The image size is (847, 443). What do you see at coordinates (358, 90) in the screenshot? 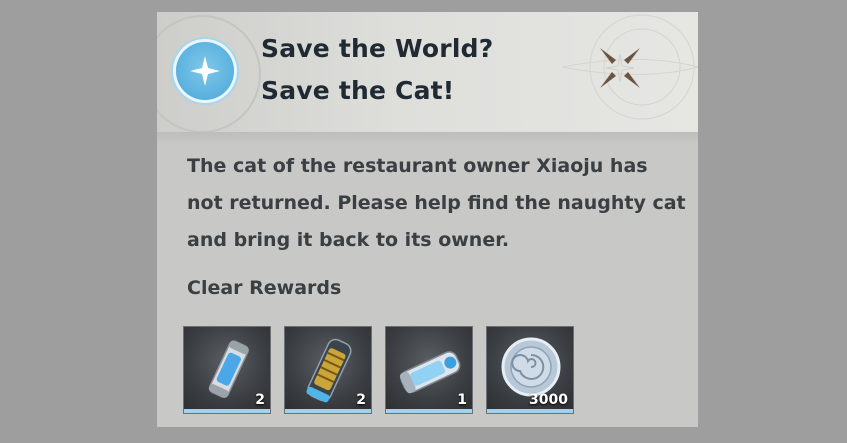
I see `quest-title-line2: Save the Cat!` at bounding box center [358, 90].